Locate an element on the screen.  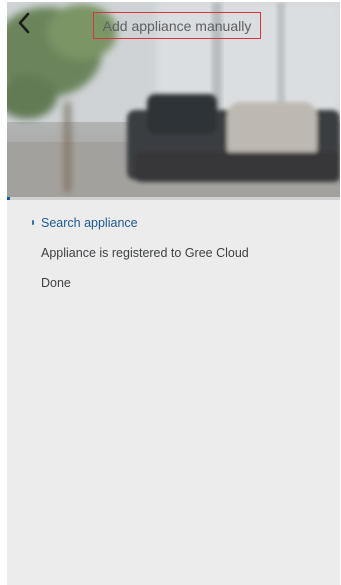
progress-bar-fill is located at coordinates (9, 198).